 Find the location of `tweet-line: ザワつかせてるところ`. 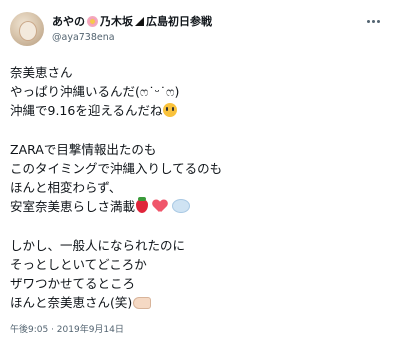

tweet-line: ザワつかせてるところ is located at coordinates (73, 284).